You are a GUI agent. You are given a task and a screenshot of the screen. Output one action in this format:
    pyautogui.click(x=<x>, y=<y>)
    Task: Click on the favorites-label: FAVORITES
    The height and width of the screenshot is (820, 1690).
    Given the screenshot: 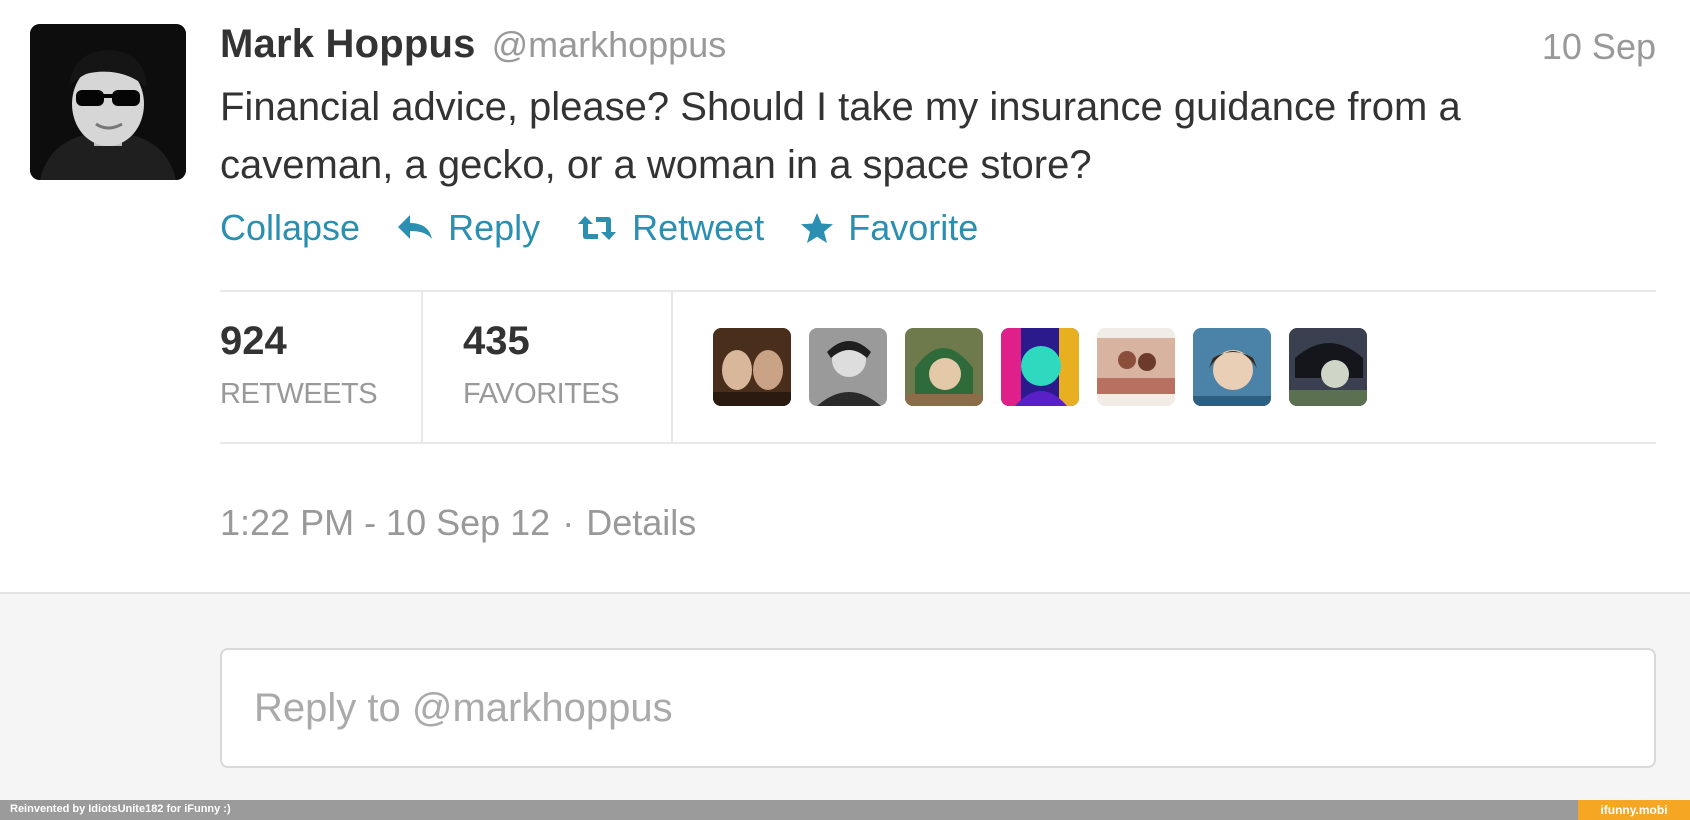 What is the action you would take?
    pyautogui.click(x=541, y=394)
    